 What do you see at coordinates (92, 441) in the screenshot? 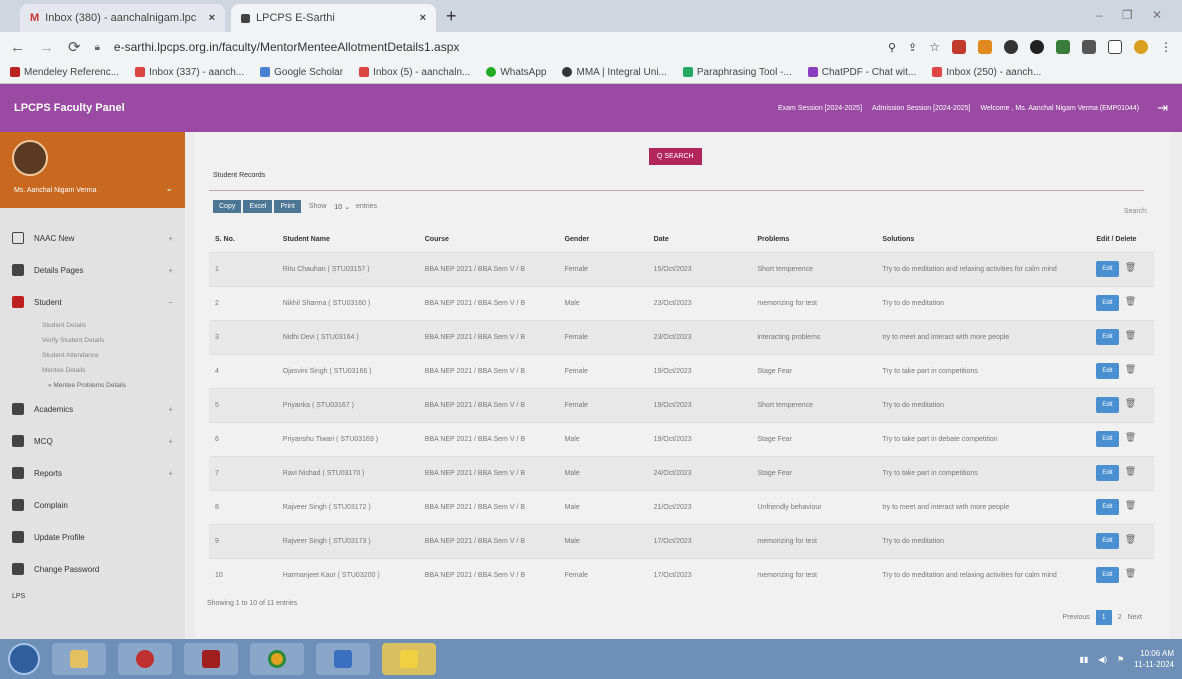
I see `sidebar-item-mcq: MCQ +` at bounding box center [92, 441].